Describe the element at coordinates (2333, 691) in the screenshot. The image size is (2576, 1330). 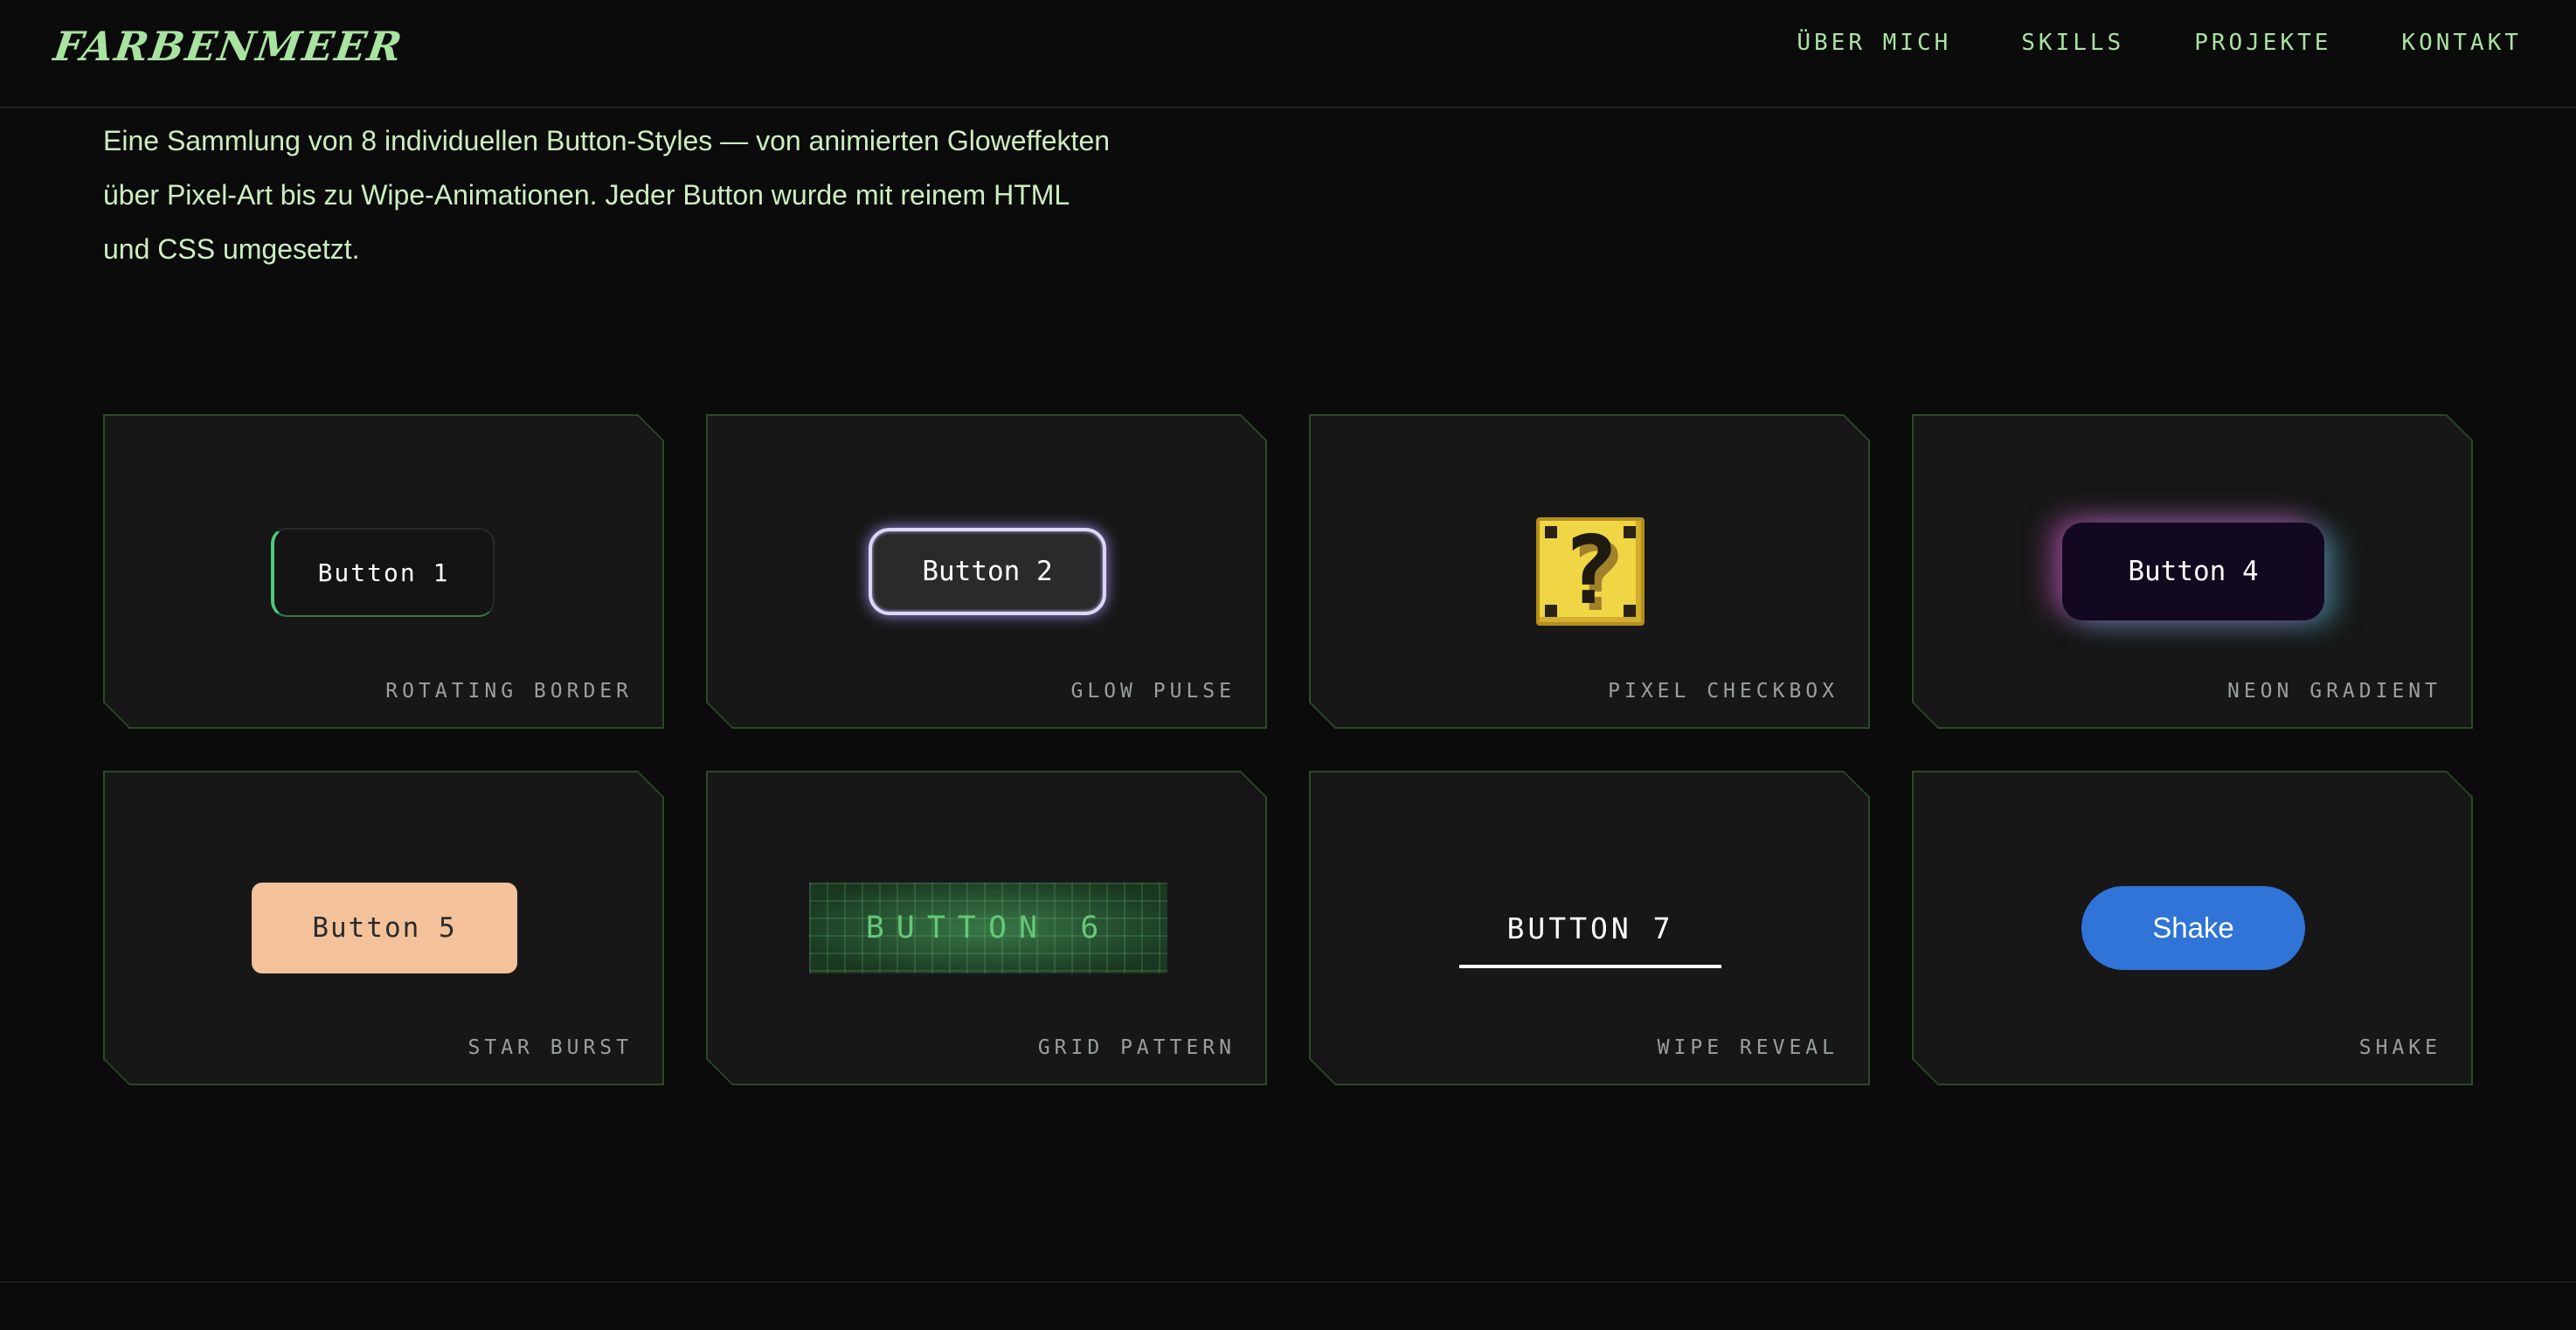
I see `card-label: NEON GRADIENT` at that location.